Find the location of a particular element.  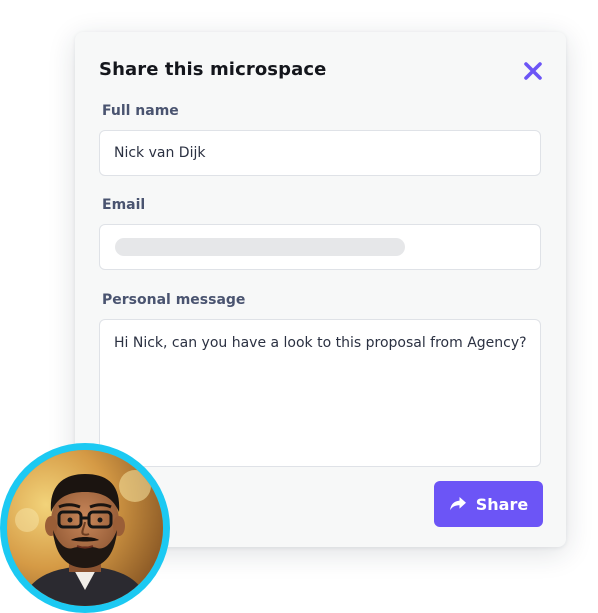

full-name-field: Nick van Dijk is located at coordinates (320, 153).